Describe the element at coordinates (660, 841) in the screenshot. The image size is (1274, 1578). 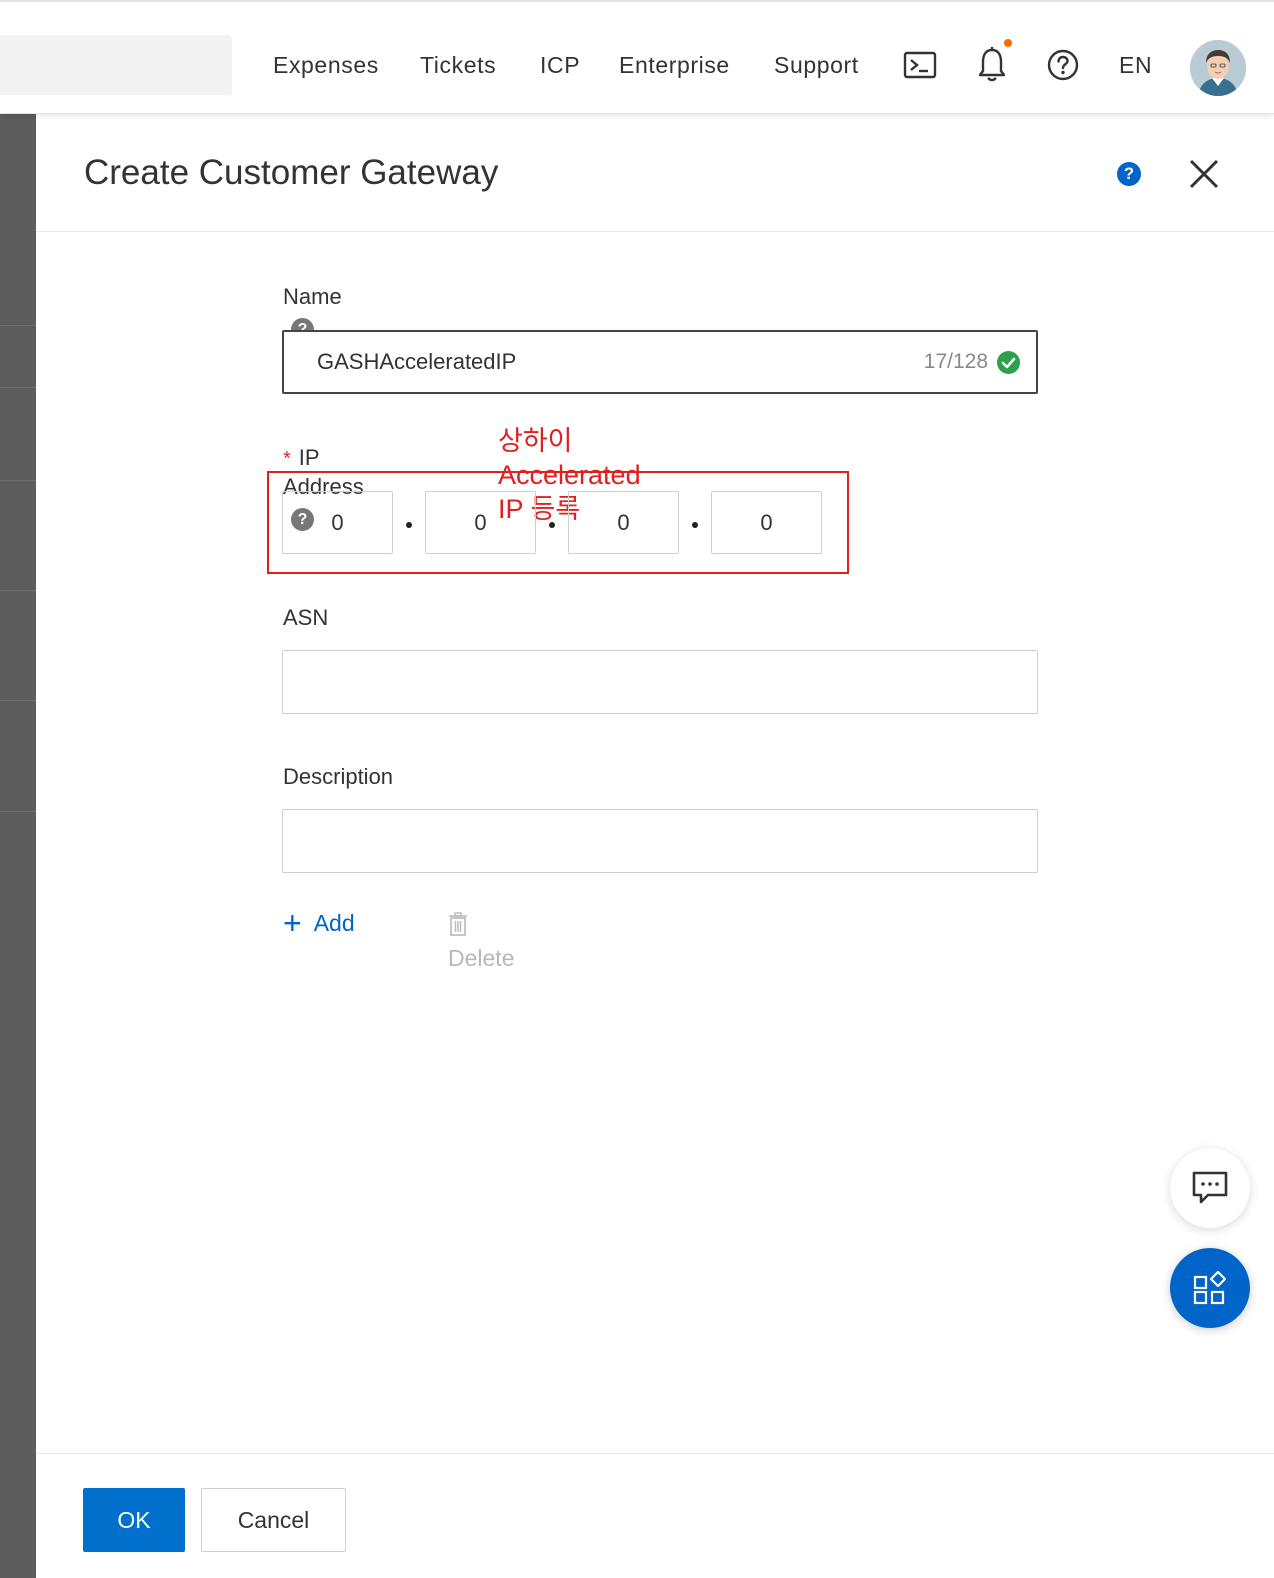
I see `description-input` at that location.